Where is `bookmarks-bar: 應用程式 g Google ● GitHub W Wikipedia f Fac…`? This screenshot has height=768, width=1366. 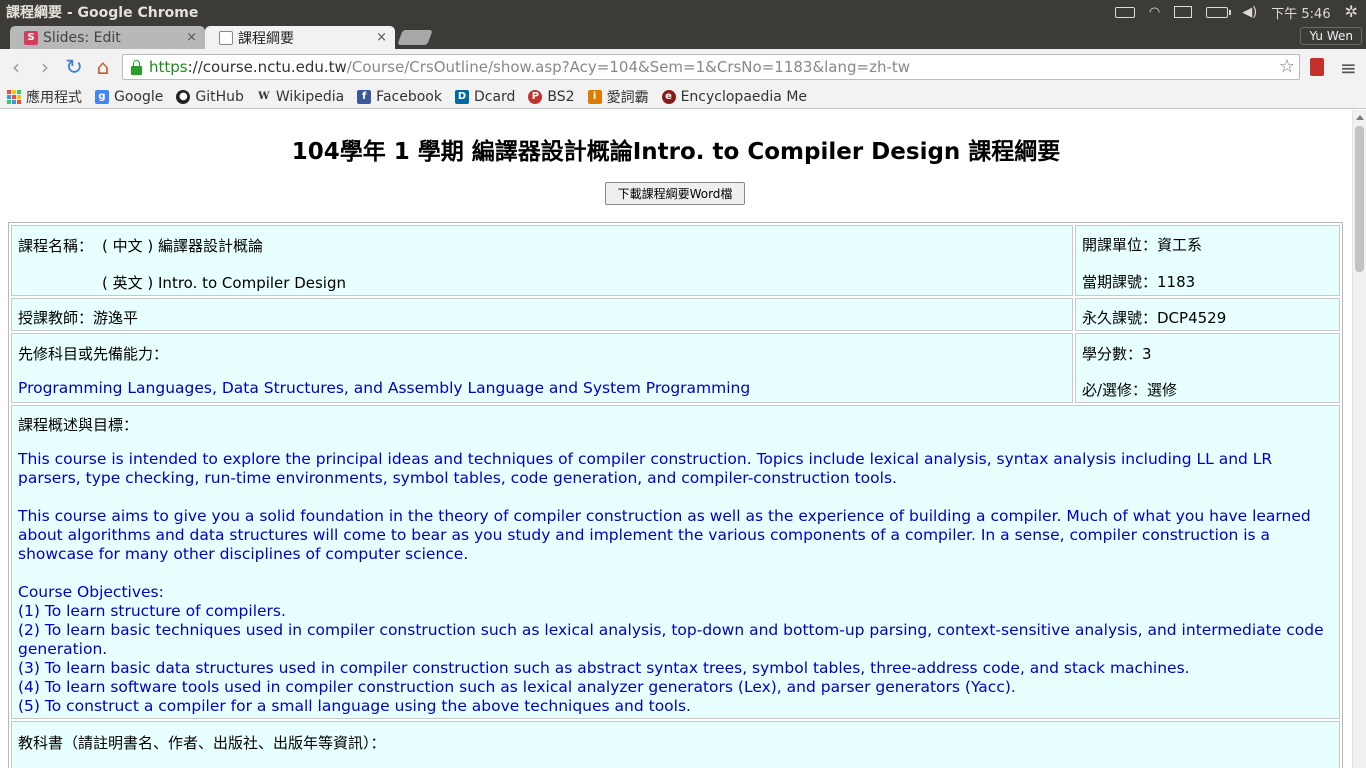 bookmarks-bar: 應用程式 g Google ● GitHub W Wikipedia f Fac… is located at coordinates (683, 97).